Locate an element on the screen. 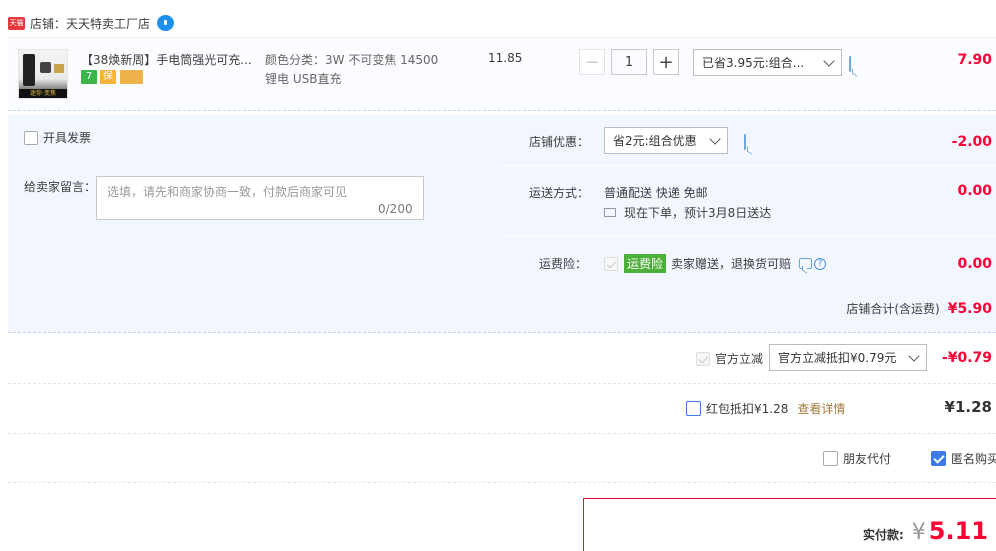 The width and height of the screenshot is (996, 551). shop-name: 店铺：天天特卖工厂店 is located at coordinates (90, 23).